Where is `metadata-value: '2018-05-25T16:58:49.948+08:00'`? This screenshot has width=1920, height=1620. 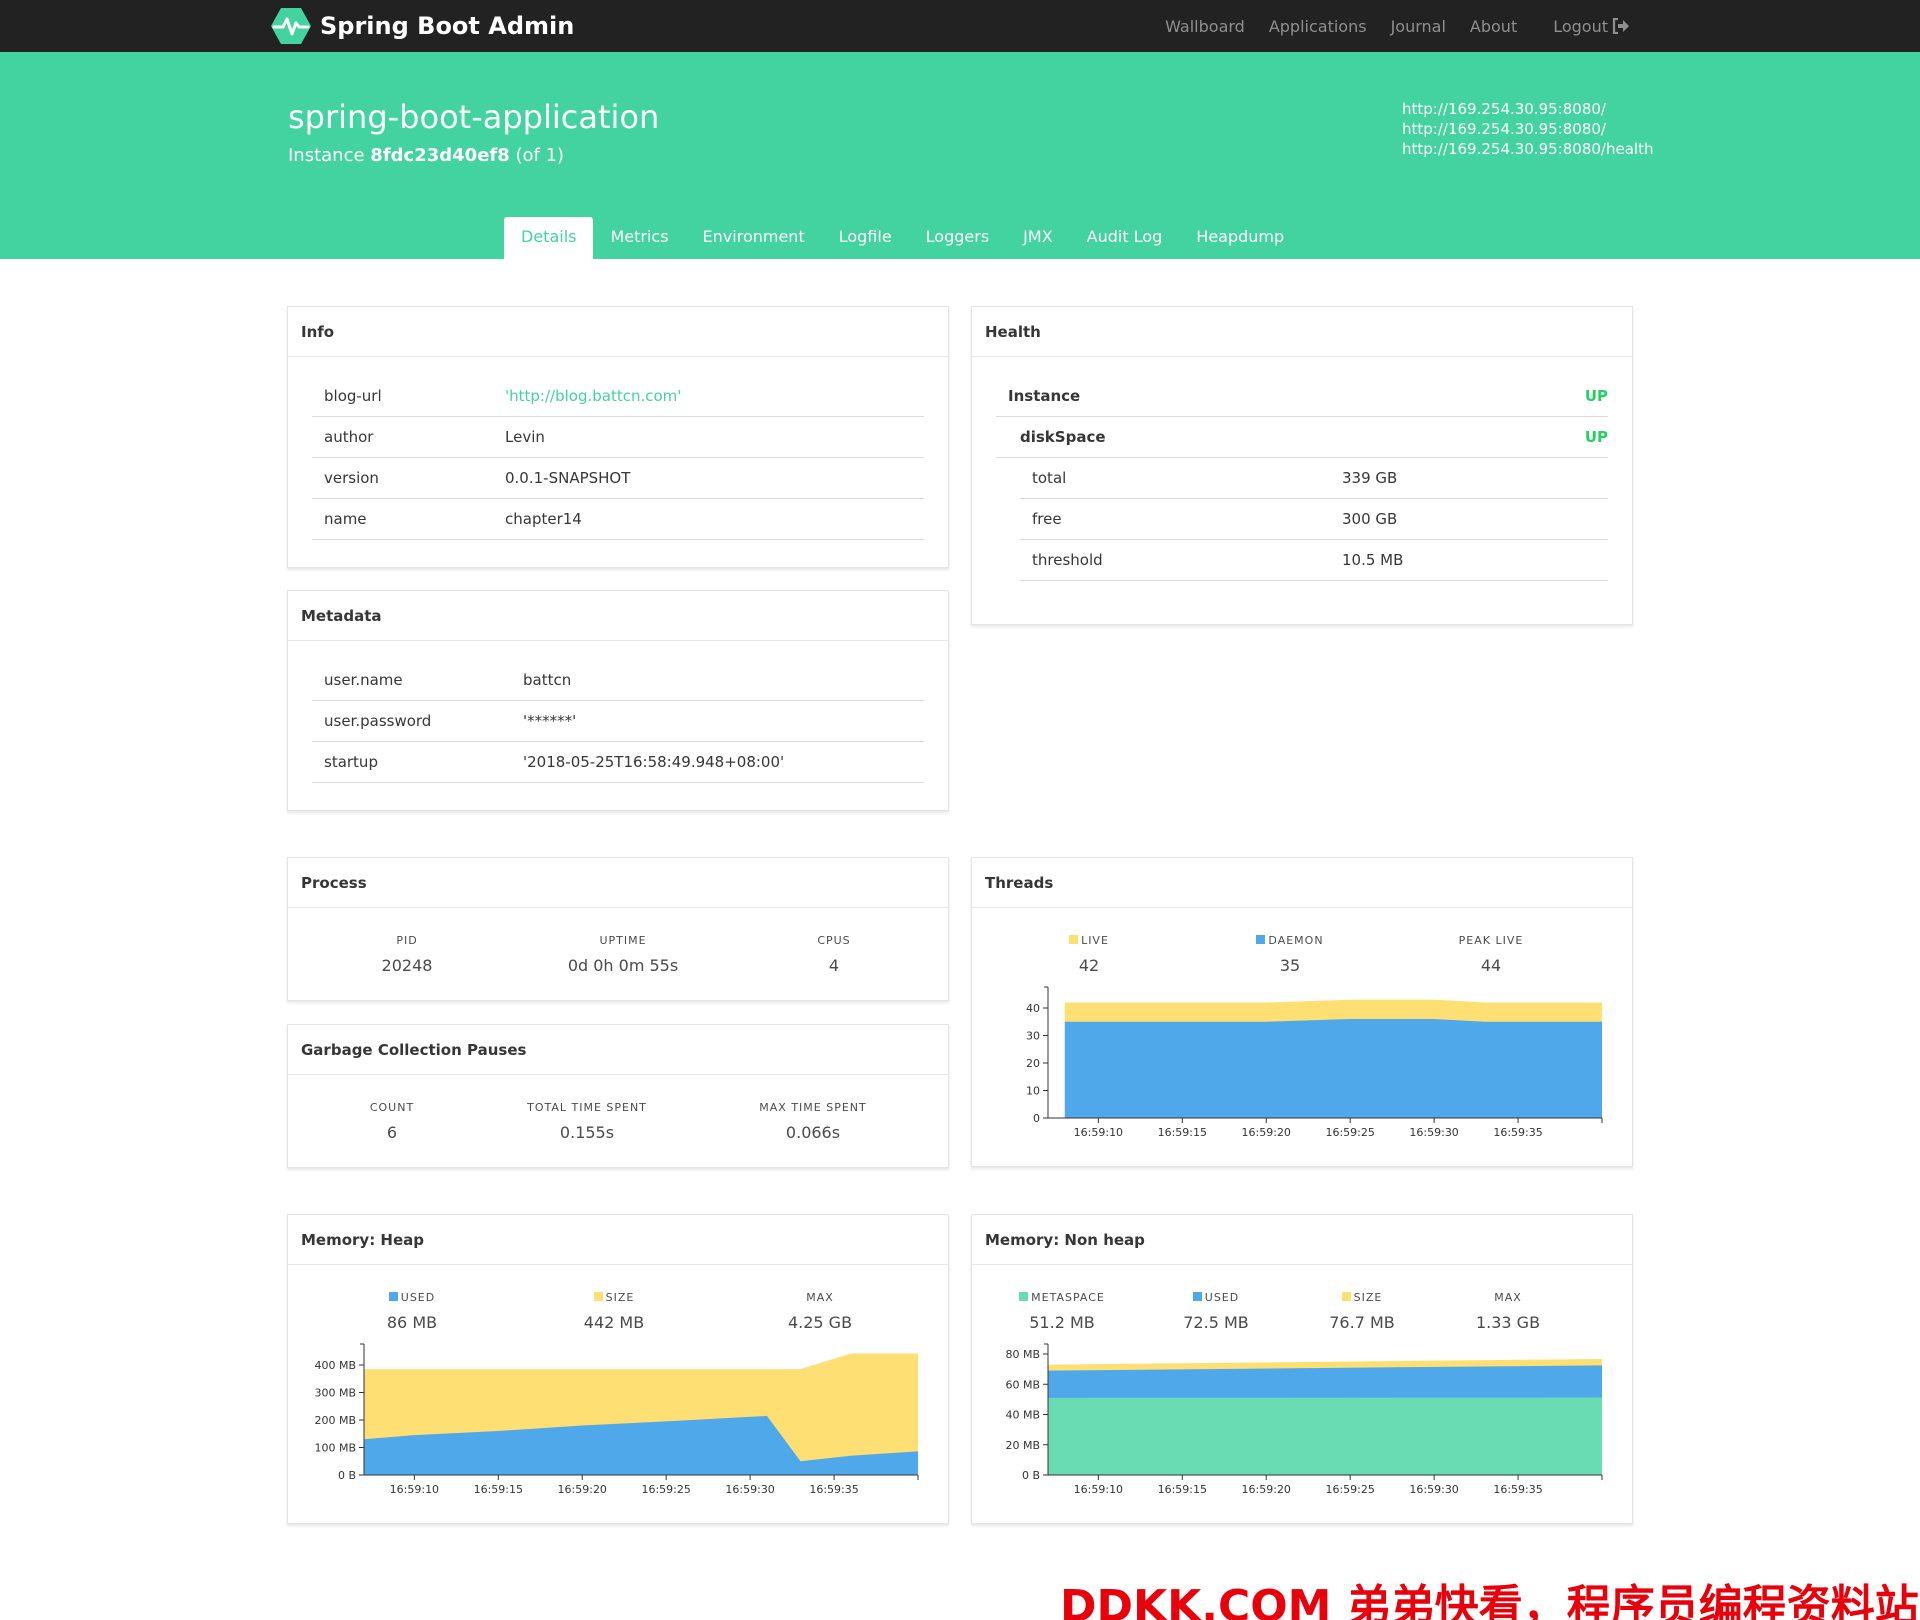 metadata-value: '2018-05-25T16:58:49.948+08:00' is located at coordinates (654, 762).